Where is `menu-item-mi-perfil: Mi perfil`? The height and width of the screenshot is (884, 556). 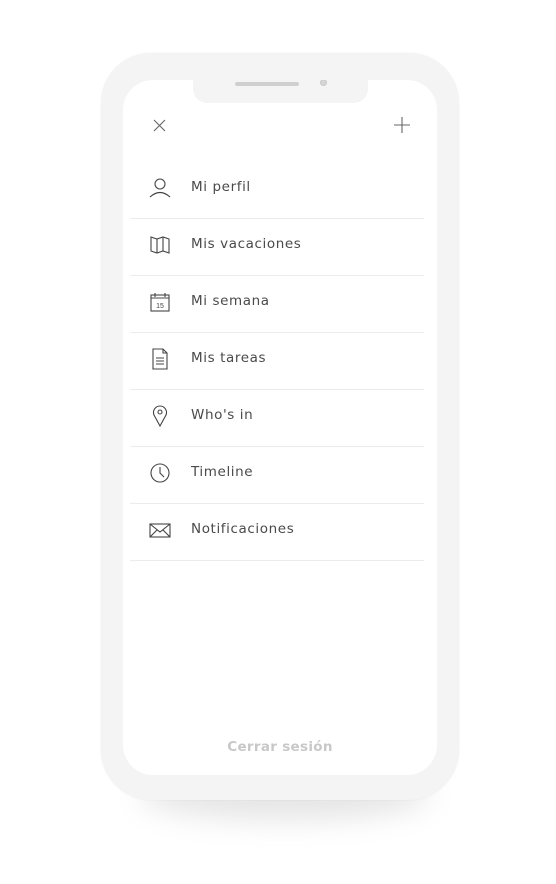
menu-item-mi-perfil: Mi perfil is located at coordinates (277, 190).